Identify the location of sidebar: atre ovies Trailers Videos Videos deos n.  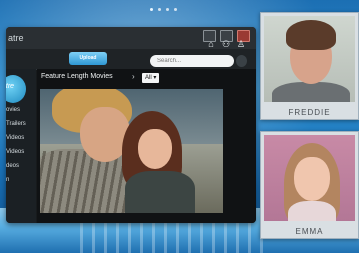
(21, 146).